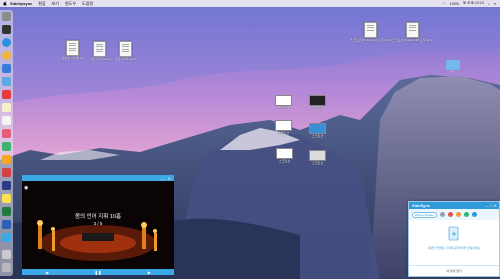 The image size is (500, 279). What do you see at coordinates (6, 42) in the screenshot?
I see `safari-icon` at bounding box center [6, 42].